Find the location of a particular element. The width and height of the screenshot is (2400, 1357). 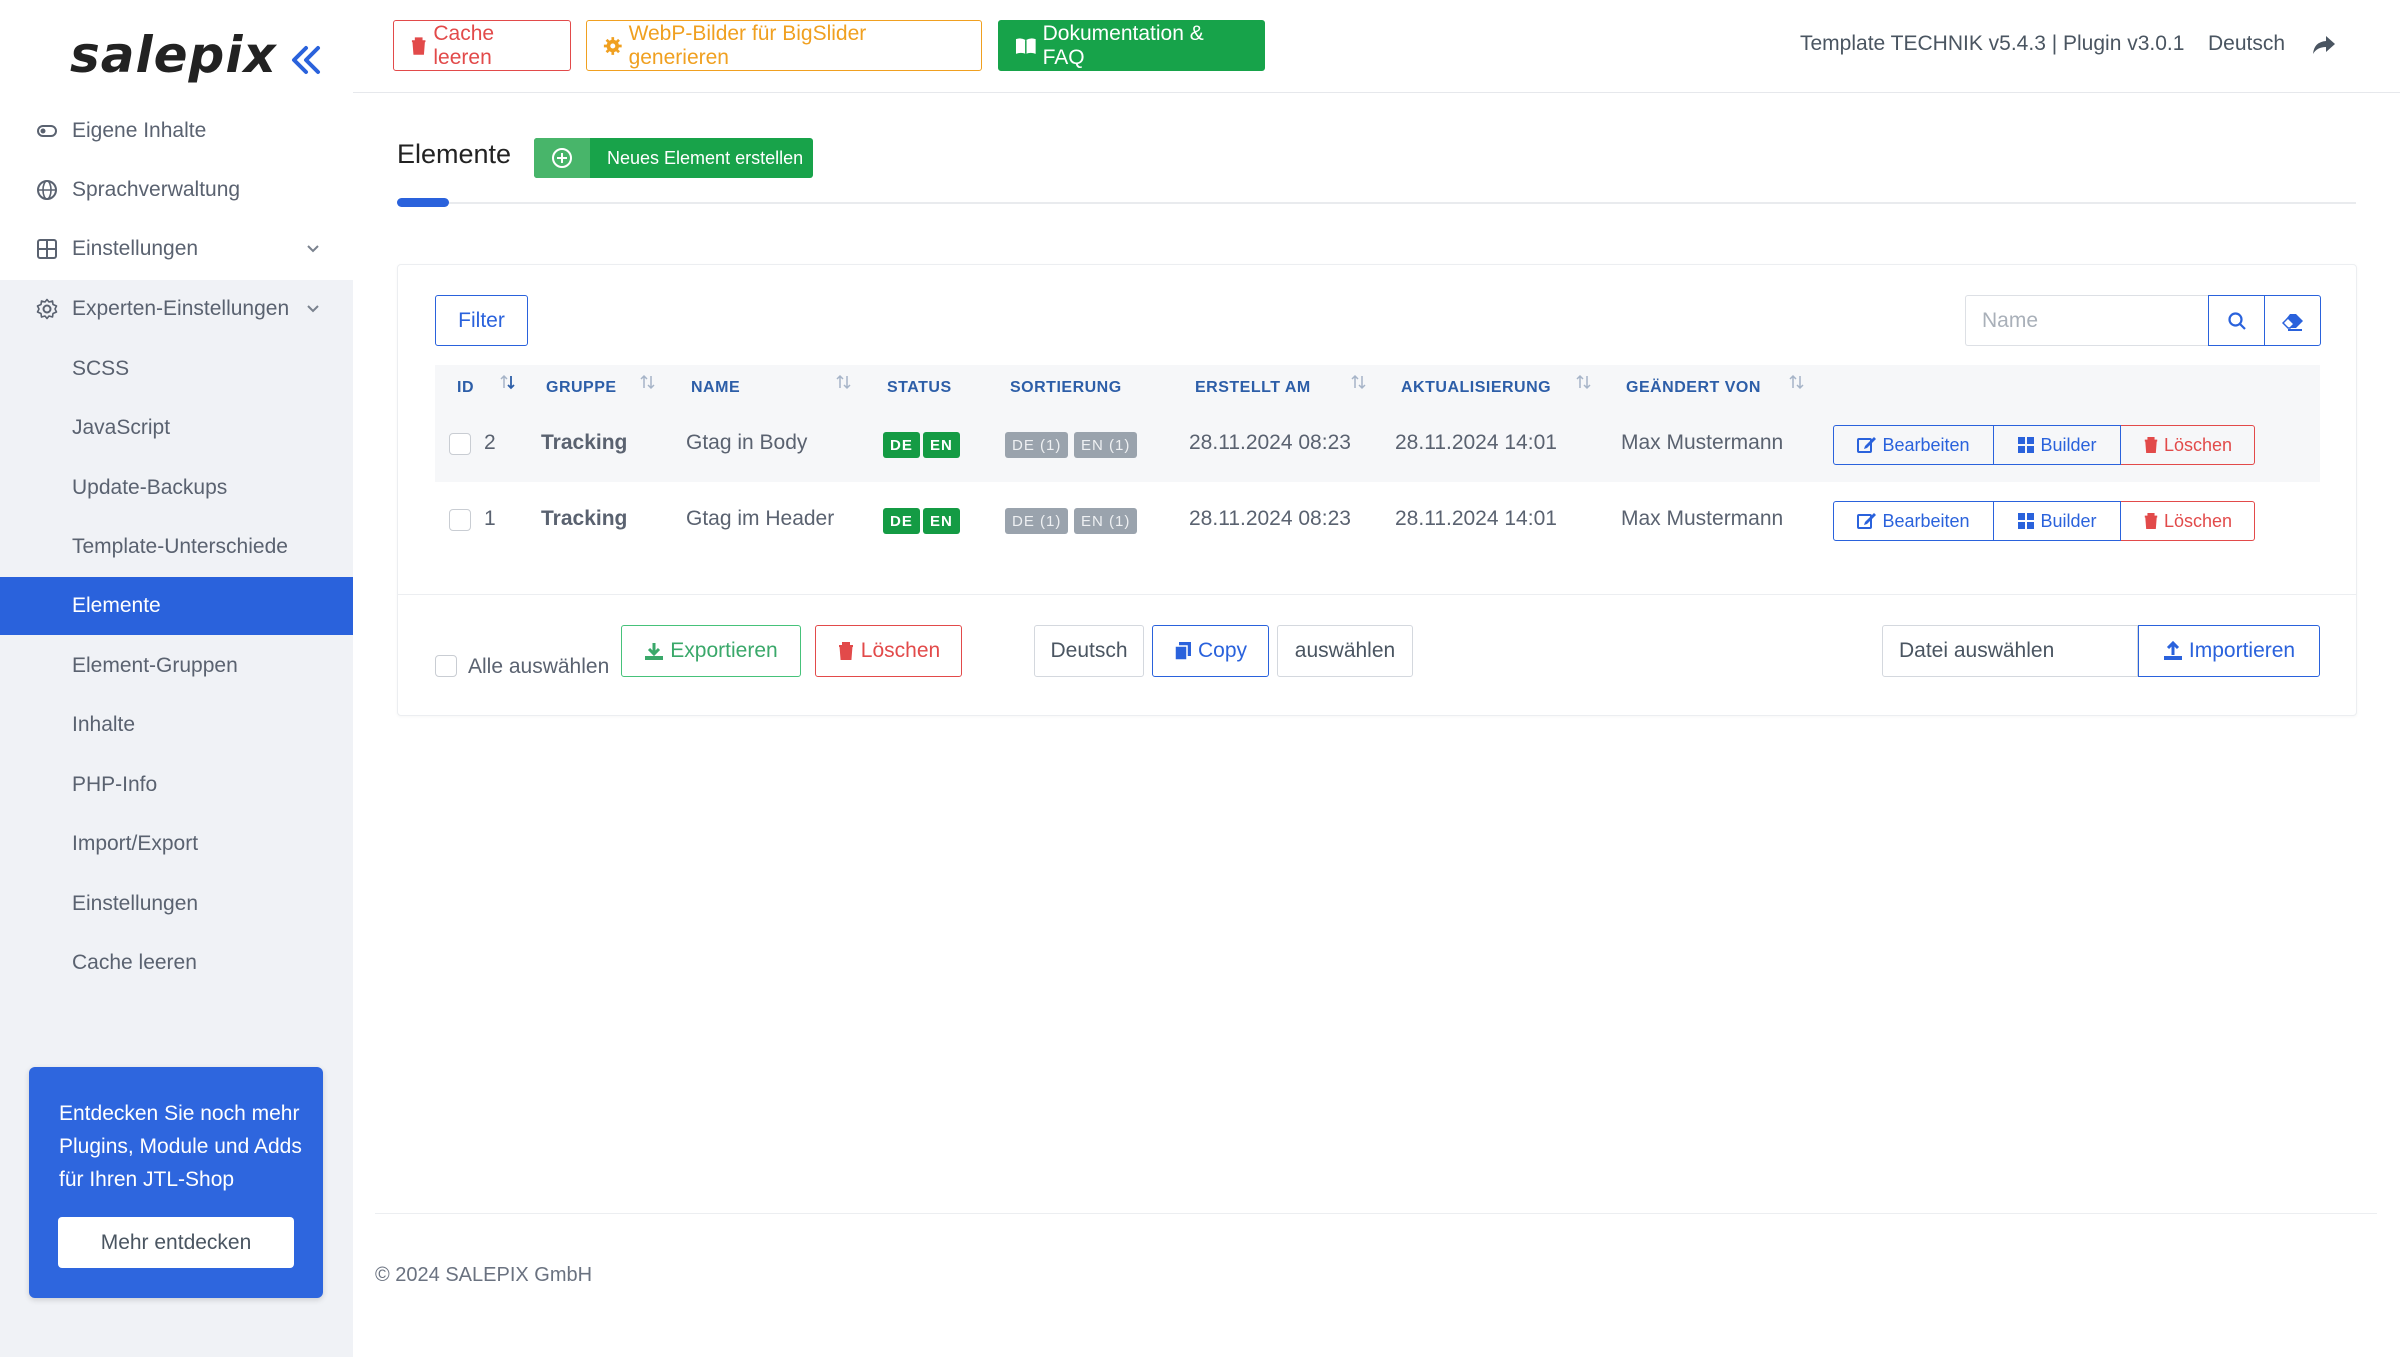

file-select-input: Datei auswählen is located at coordinates (2010, 651).